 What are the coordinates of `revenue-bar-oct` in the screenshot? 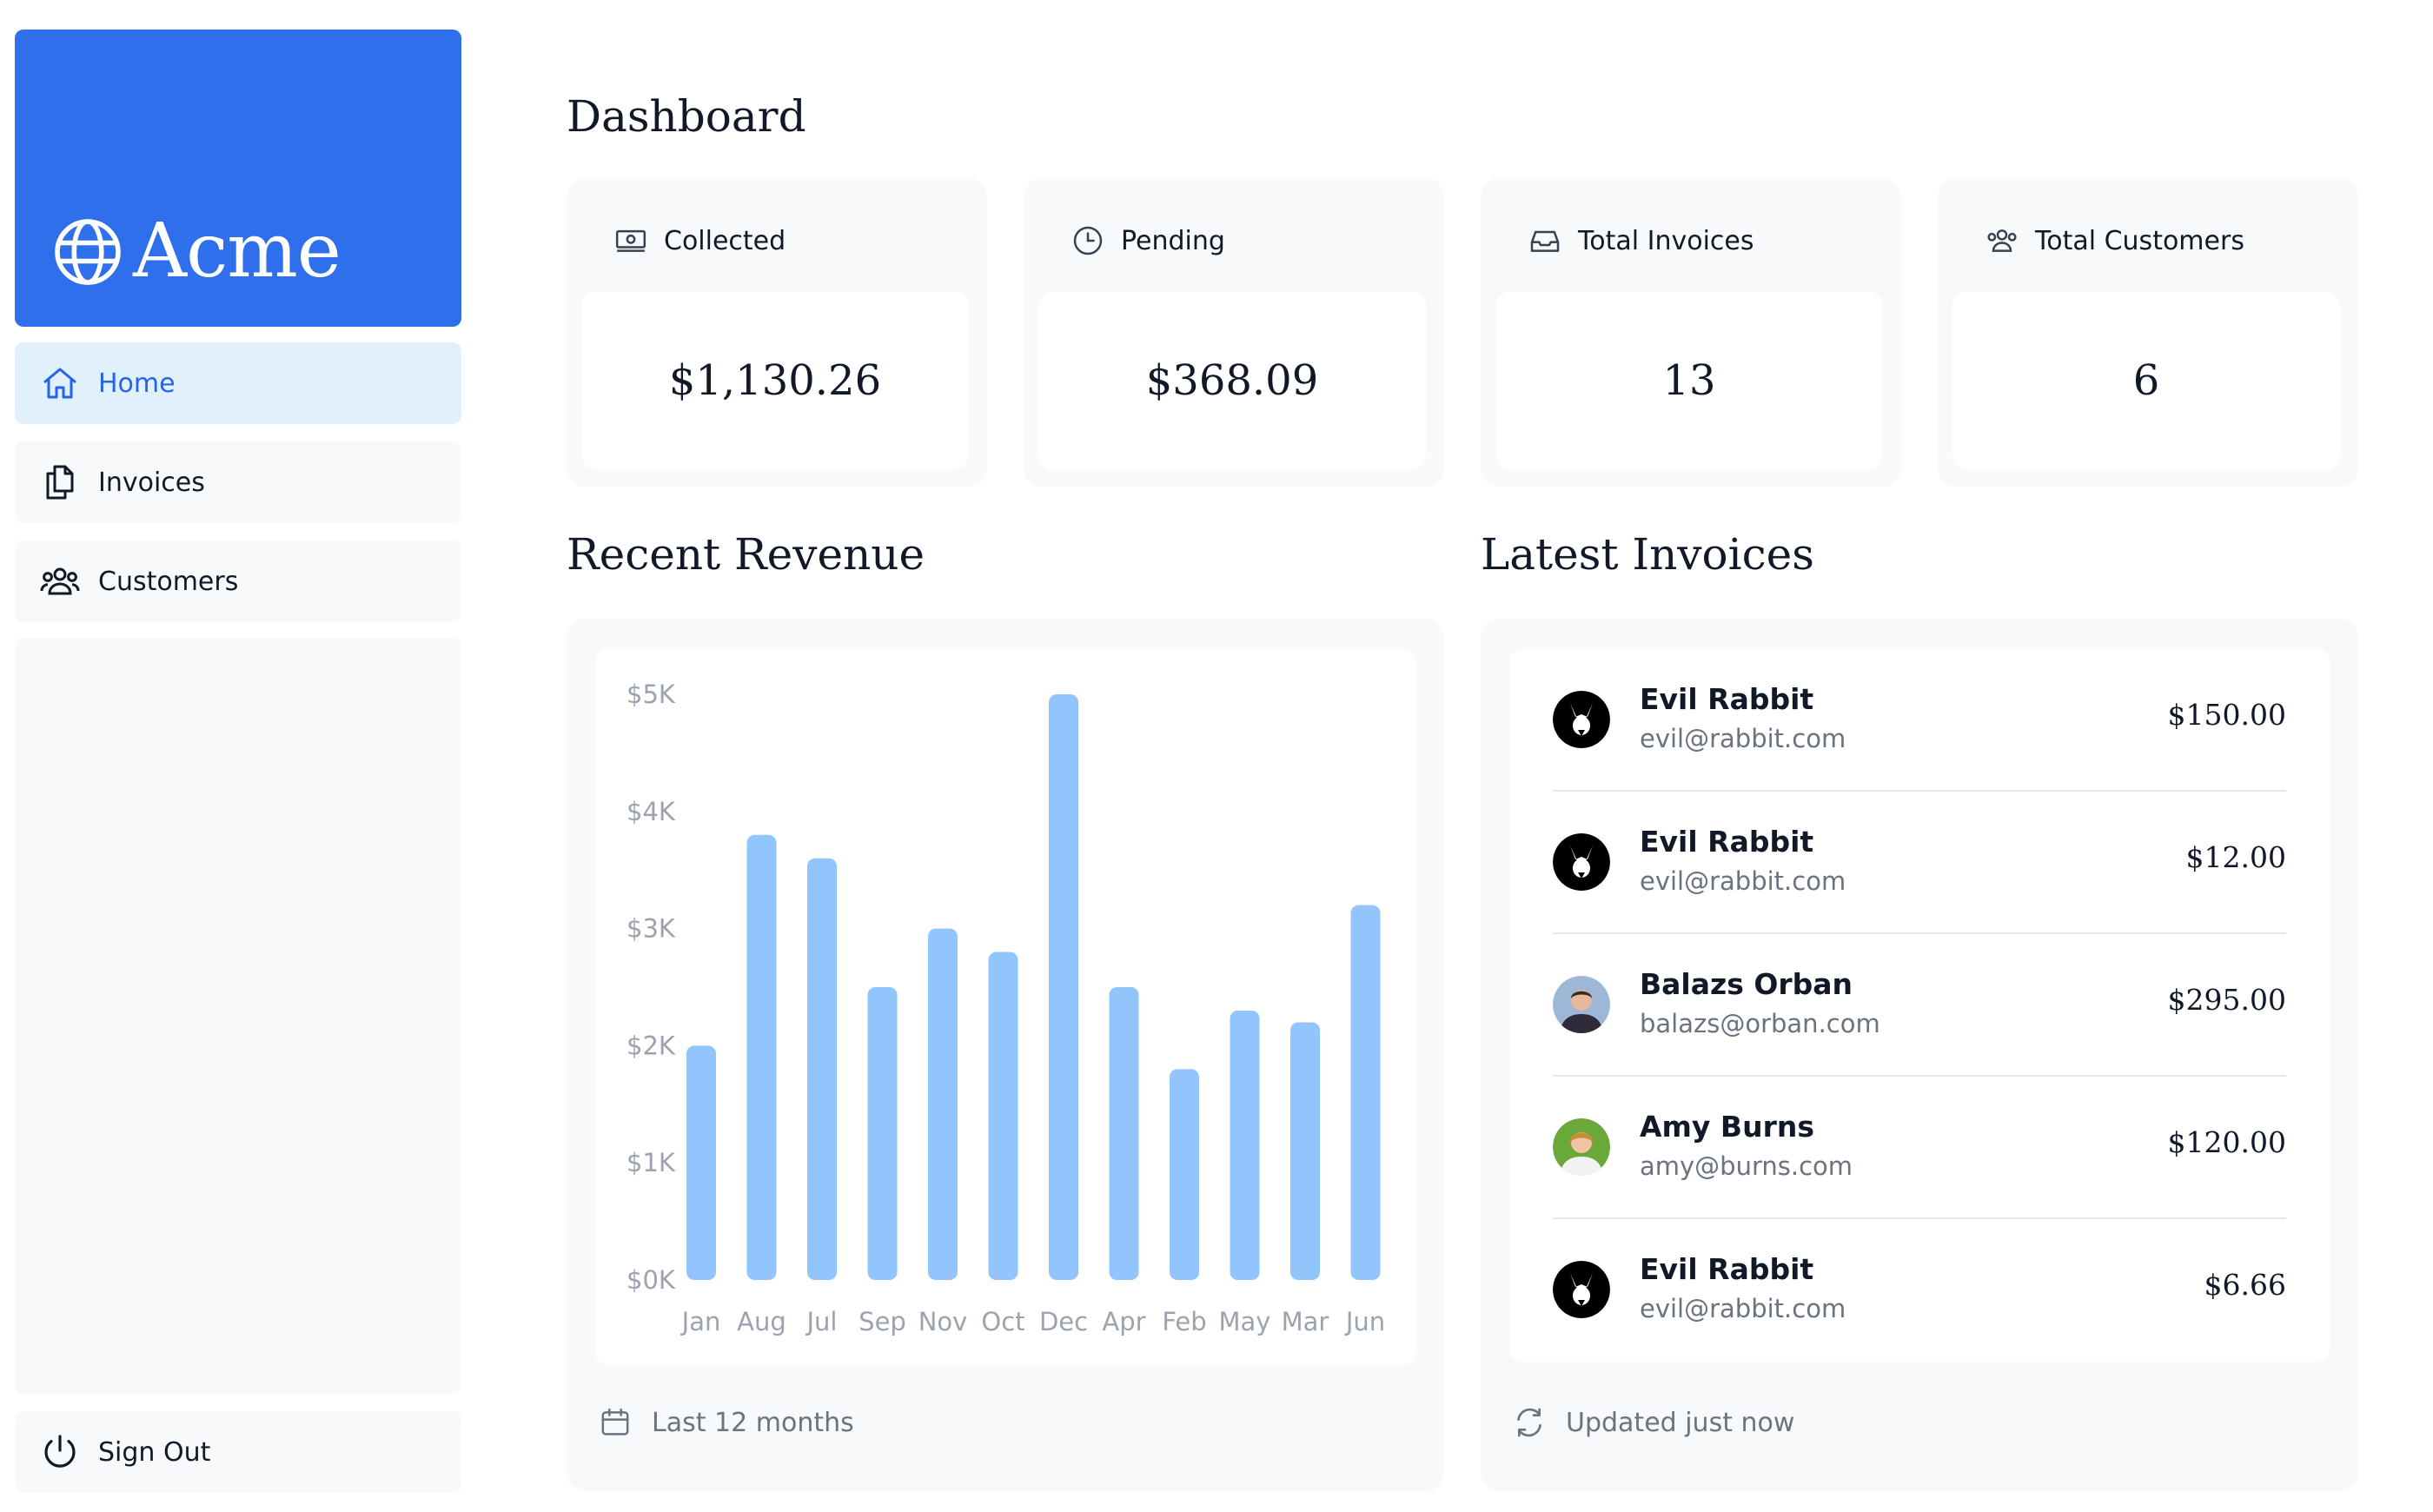 It's located at (1003, 1116).